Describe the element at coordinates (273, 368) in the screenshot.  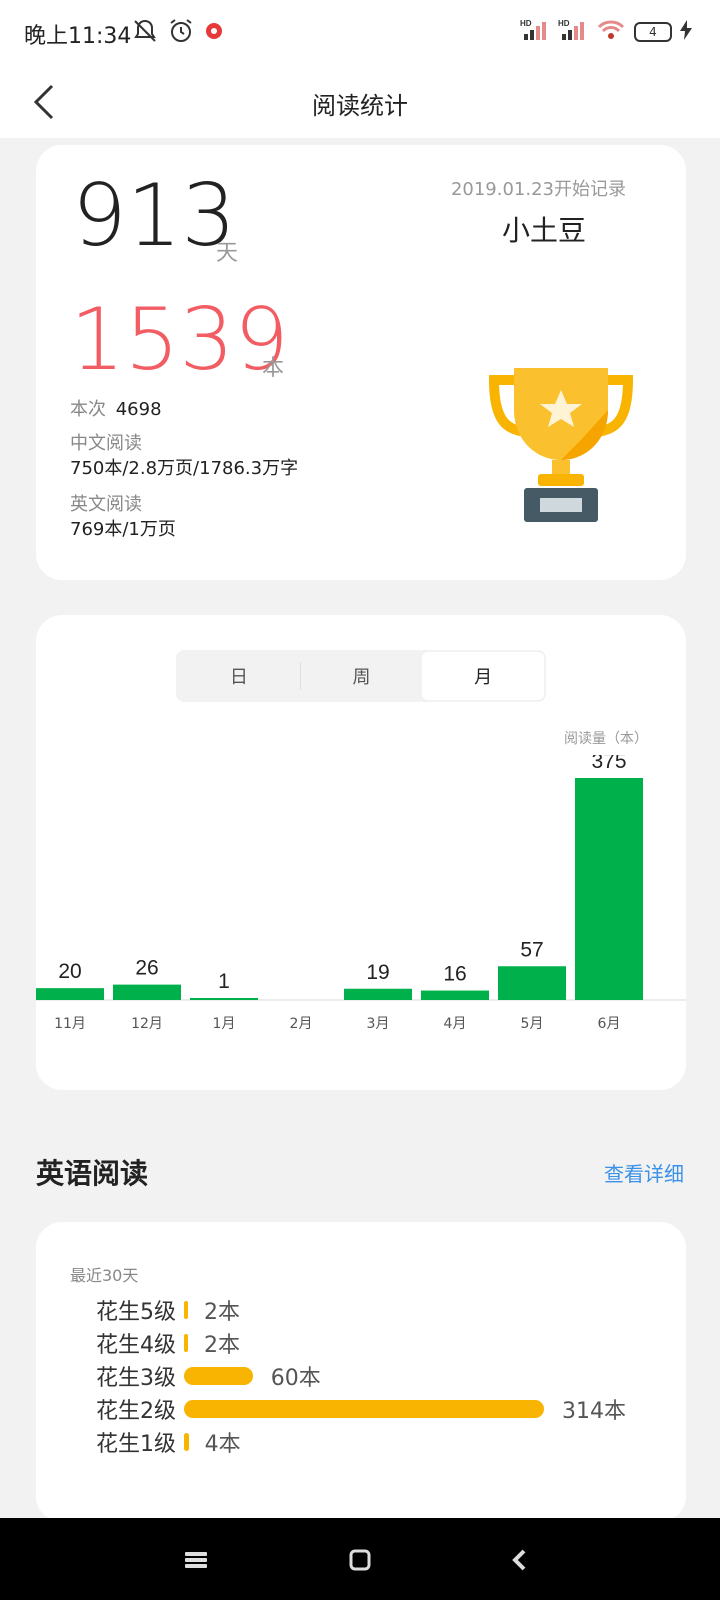
I see `books-unit: 本` at that location.